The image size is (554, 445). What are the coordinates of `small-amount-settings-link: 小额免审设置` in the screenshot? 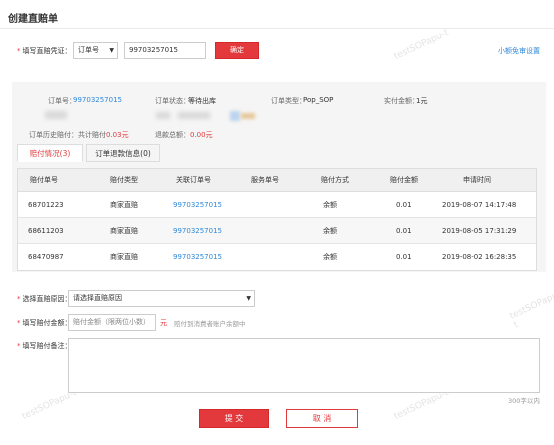 It's located at (519, 51).